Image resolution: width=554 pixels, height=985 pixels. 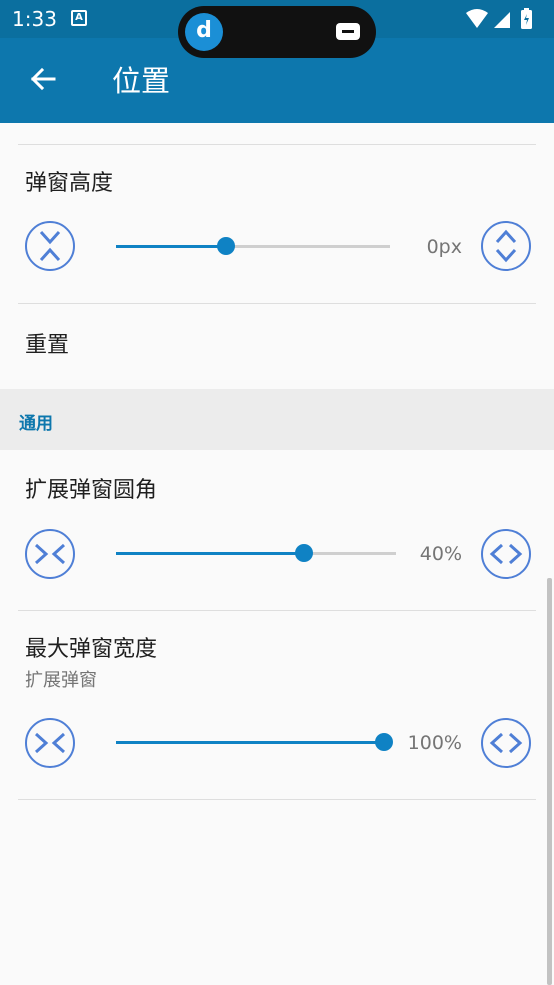 I want to click on max-width-subtitle: 扩展弹窗, so click(x=61, y=680).